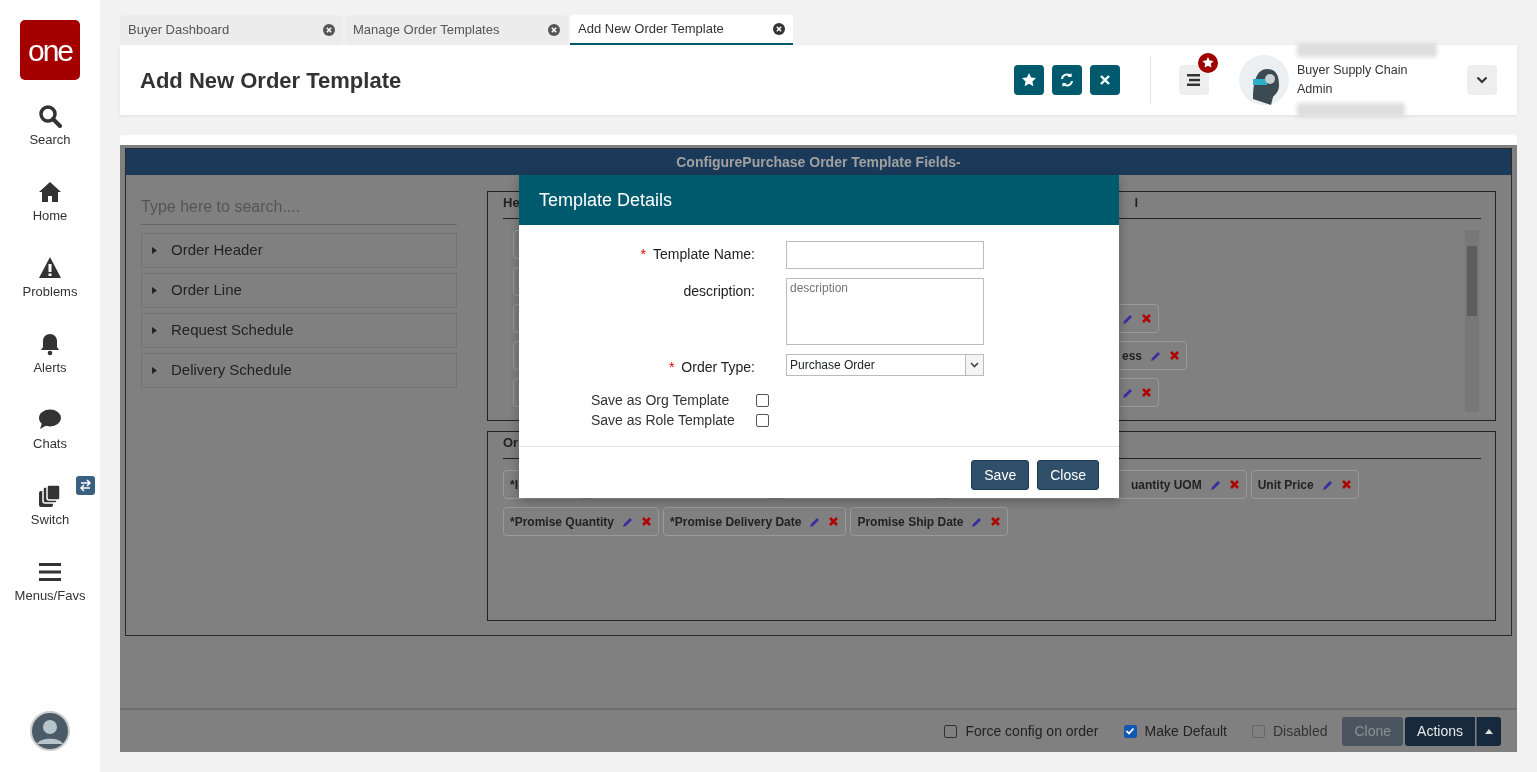 This screenshot has width=1537, height=772. I want to click on checkbox-label: Disabled, so click(1300, 731).